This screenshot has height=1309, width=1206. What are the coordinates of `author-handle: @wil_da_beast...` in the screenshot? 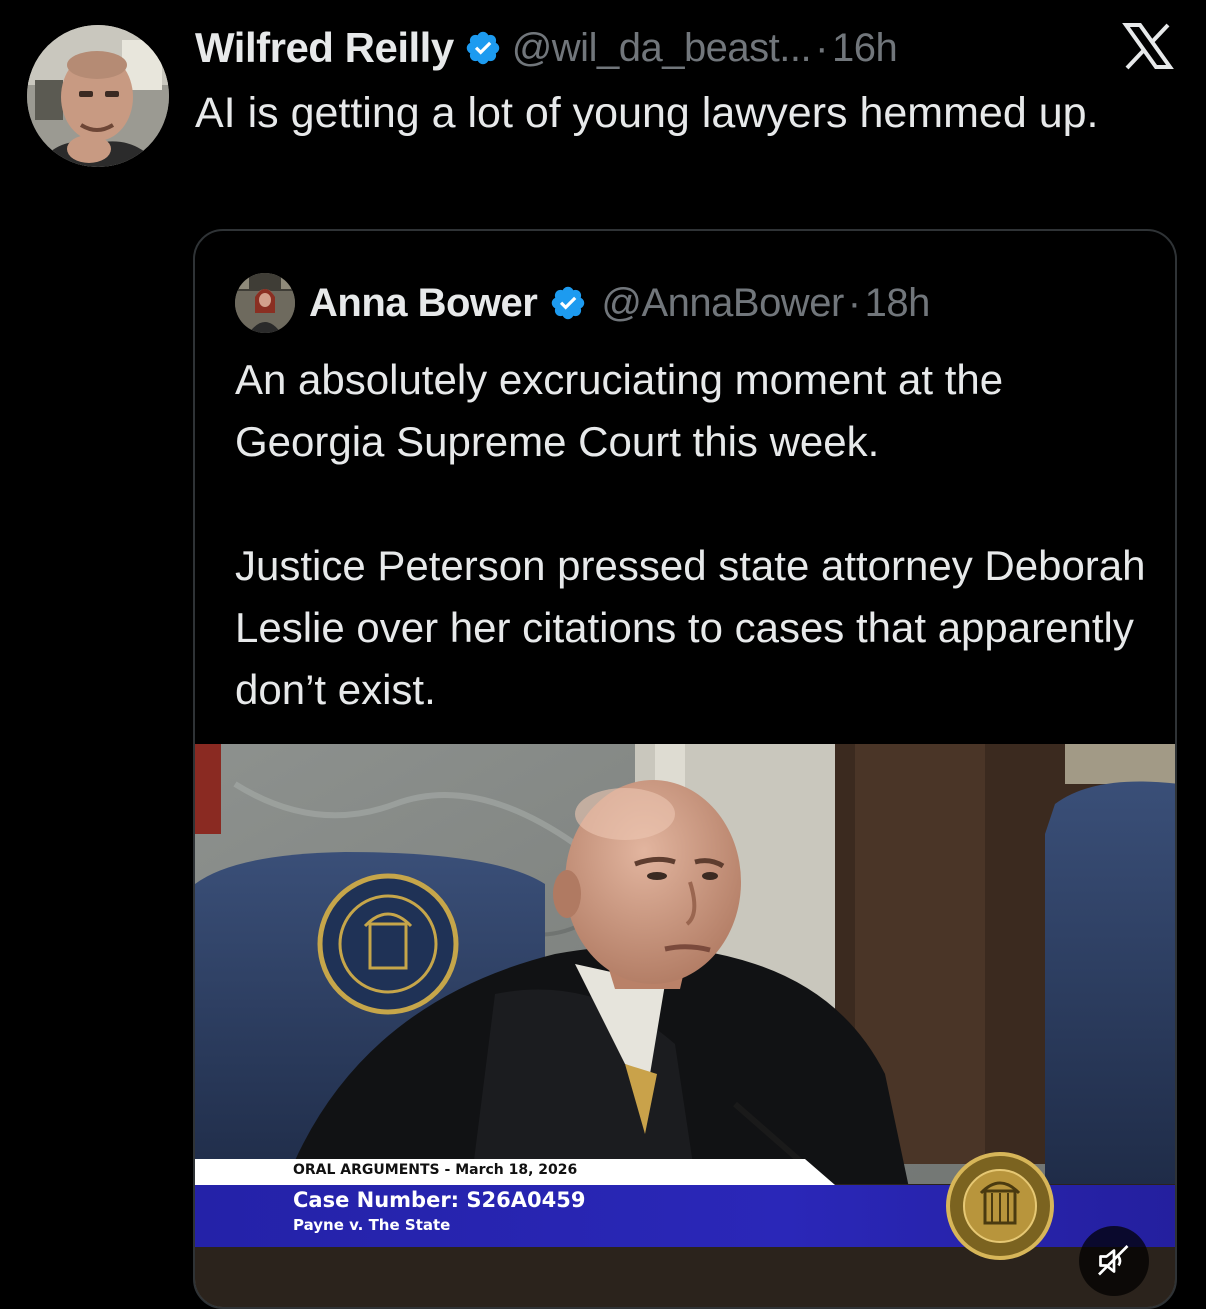 It's located at (662, 48).